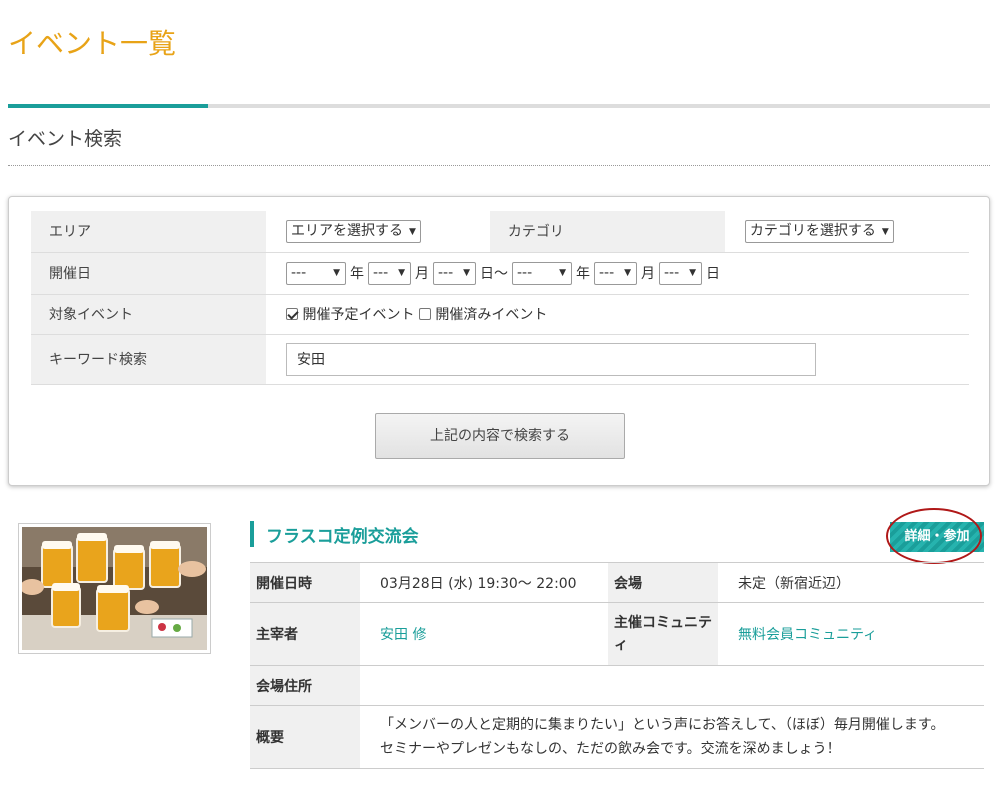 Image resolution: width=1000 pixels, height=800 pixels. I want to click on area-select: エリアを選択する ▼, so click(353, 231).